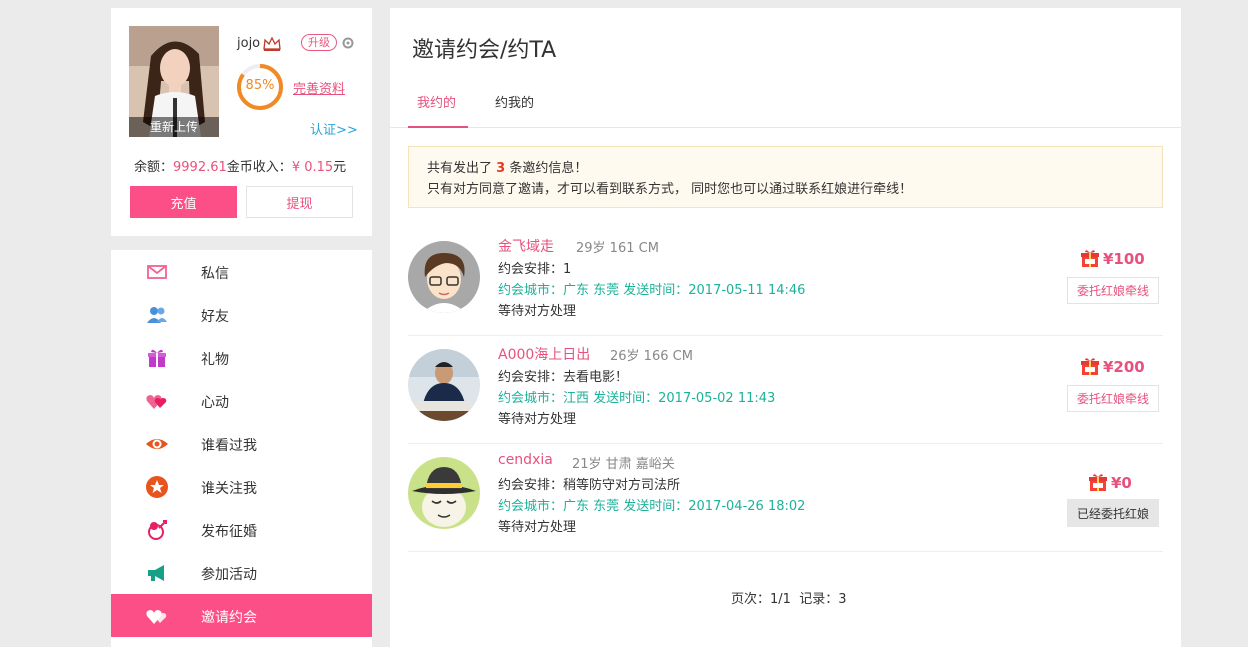 The width and height of the screenshot is (1248, 647). I want to click on sidebar-item-events: 参加活动, so click(241, 572).